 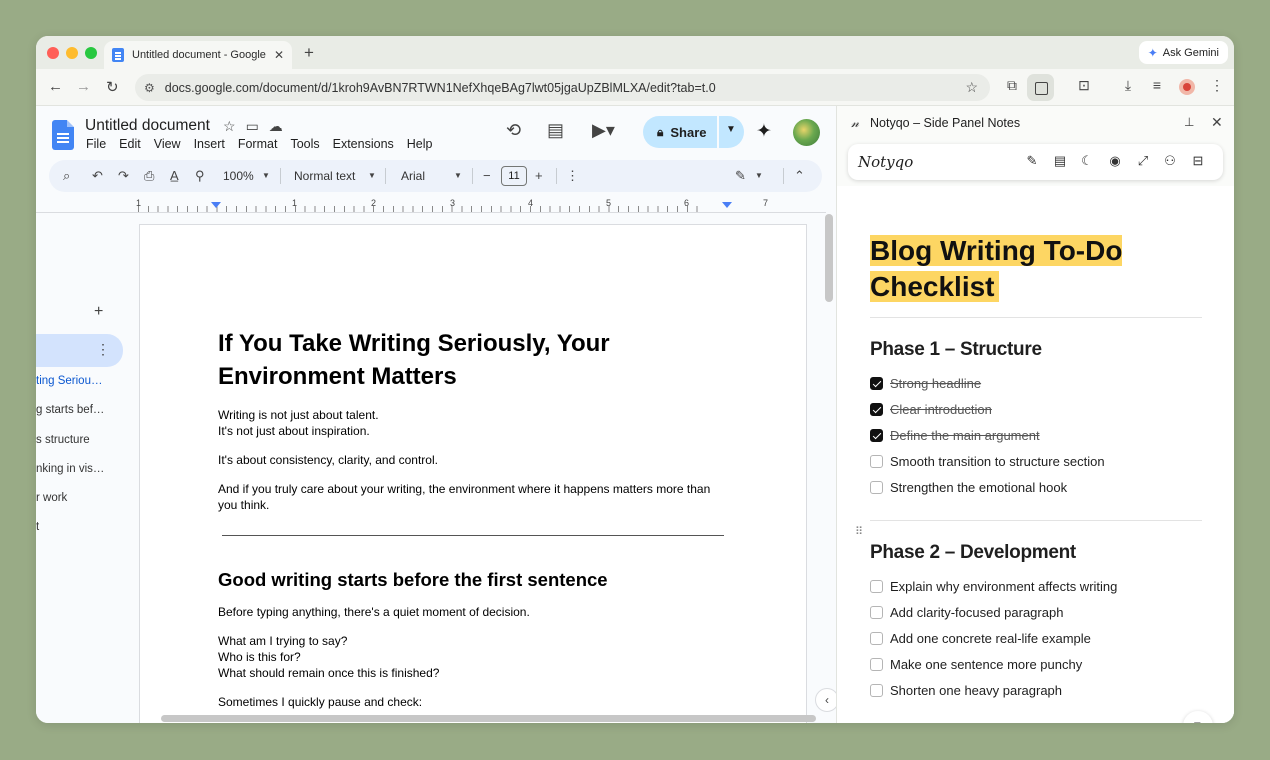 What do you see at coordinates (955, 435) in the screenshot?
I see `checklist-item: Define the main argument` at bounding box center [955, 435].